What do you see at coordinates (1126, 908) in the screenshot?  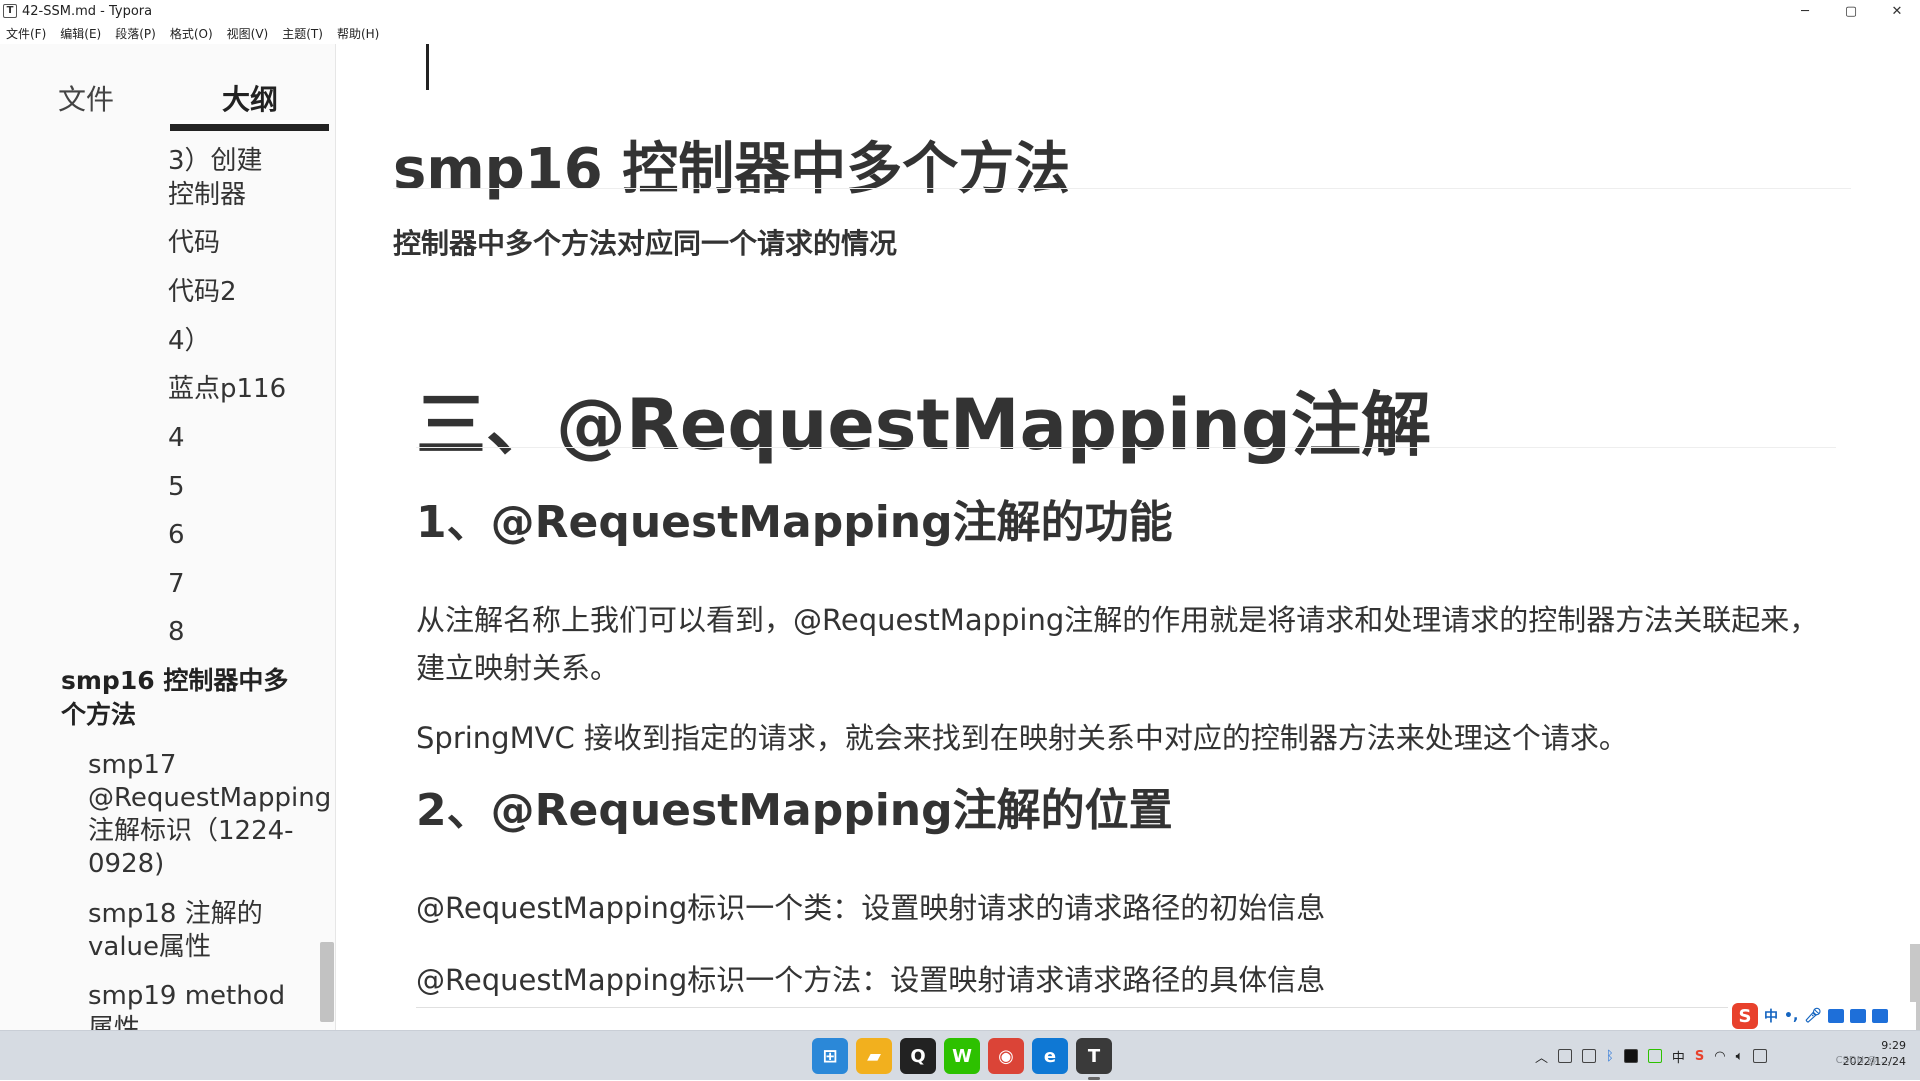 I see `paragraph-class-annotation: @RequestMapping标识一个类：设置映射请求的请求路径的初始信息` at bounding box center [1126, 908].